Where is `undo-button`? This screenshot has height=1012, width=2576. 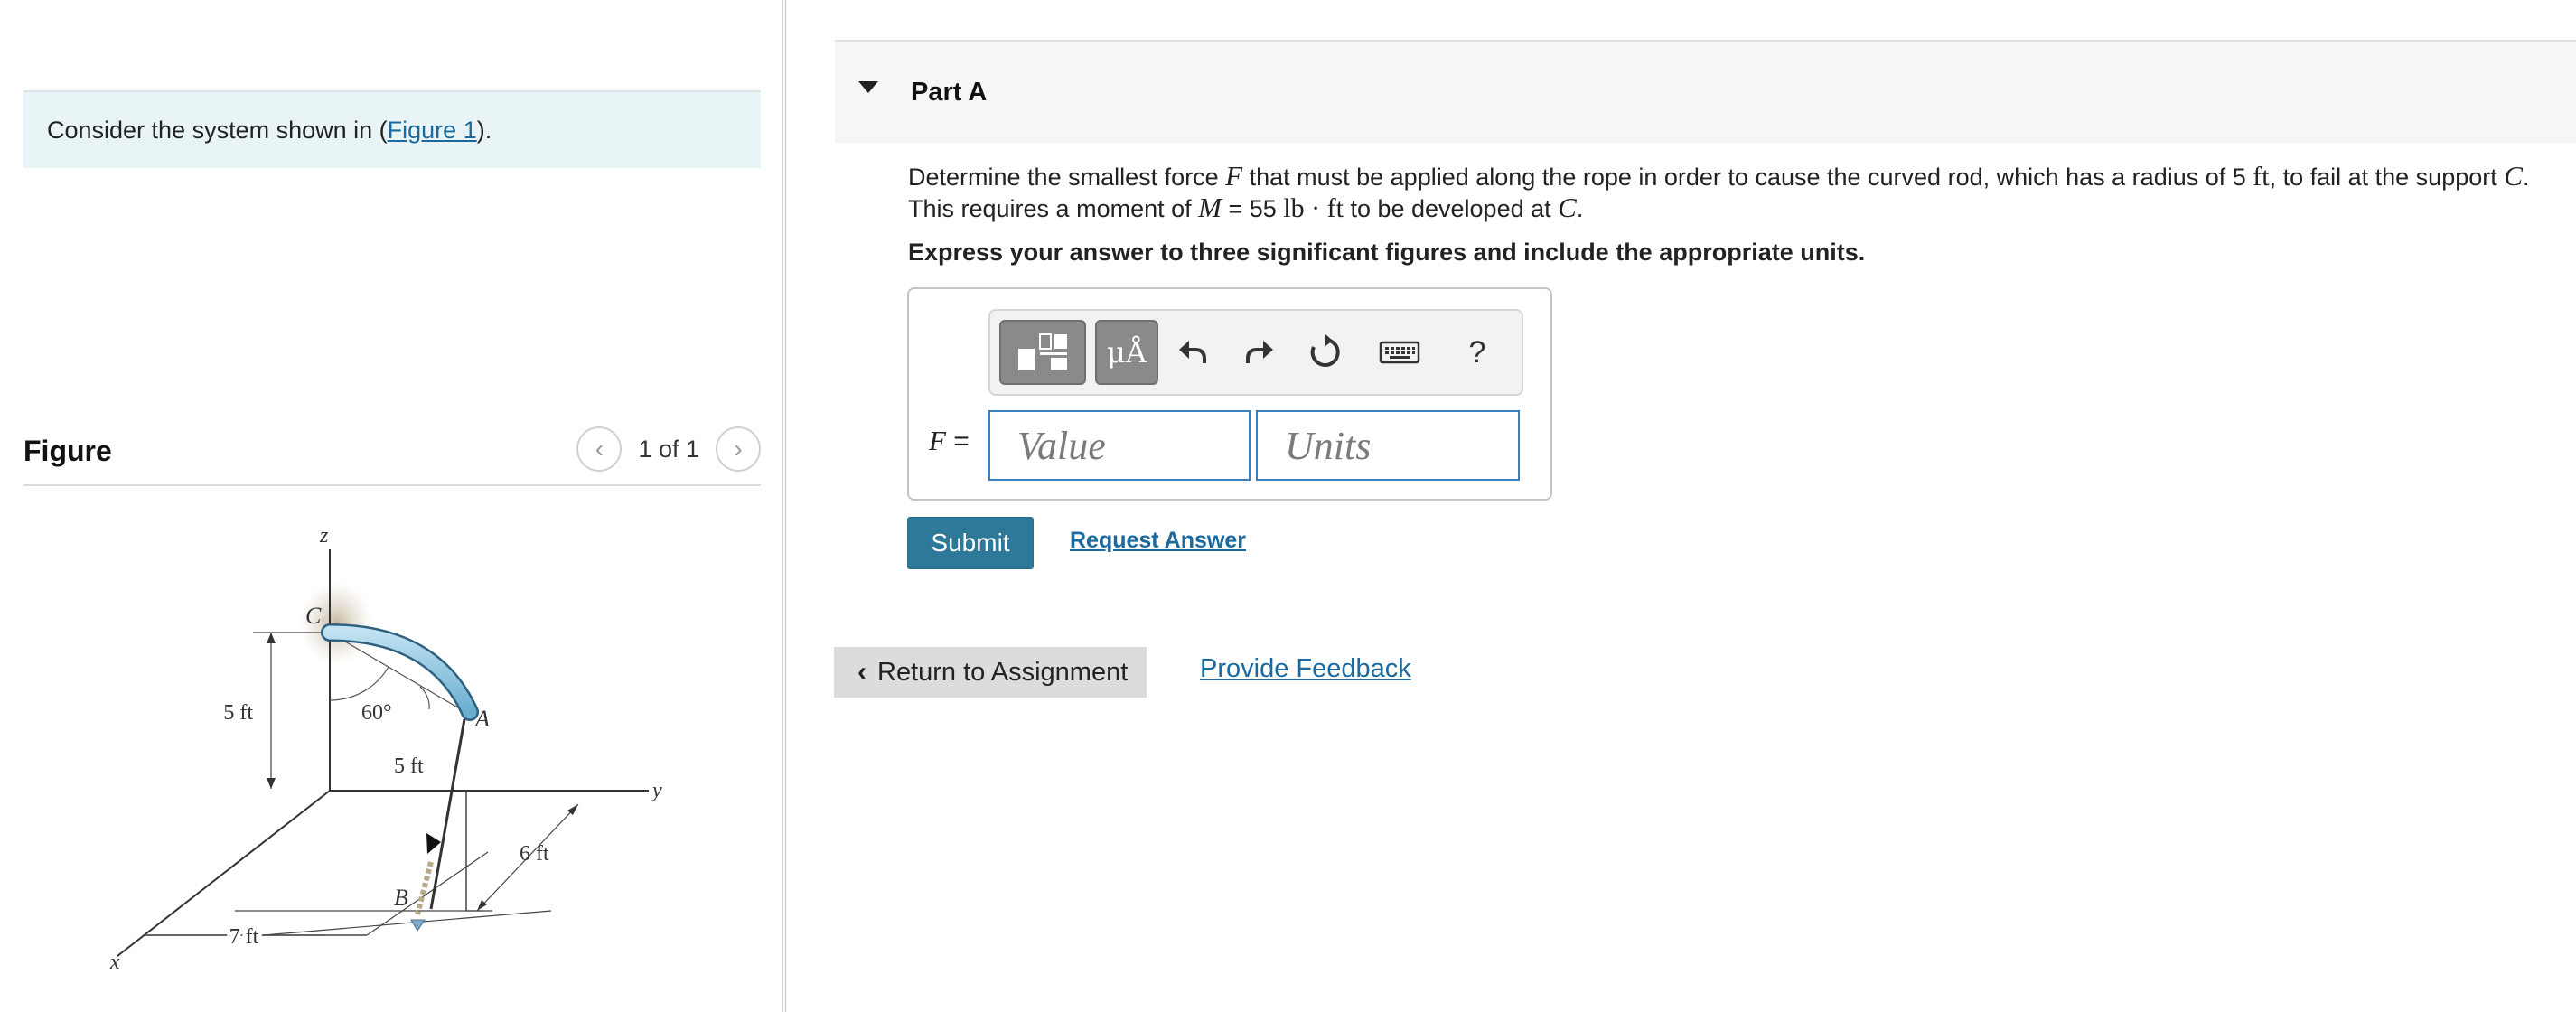
undo-button is located at coordinates (1193, 352).